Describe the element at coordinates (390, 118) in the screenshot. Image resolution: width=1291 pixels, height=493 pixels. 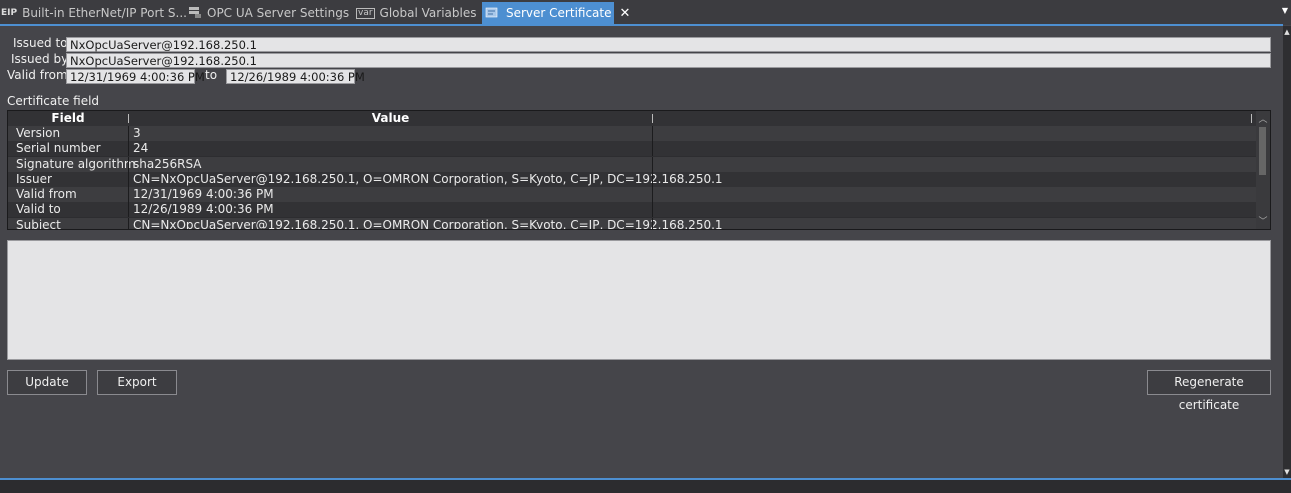
I see `column-header-value: Value` at that location.